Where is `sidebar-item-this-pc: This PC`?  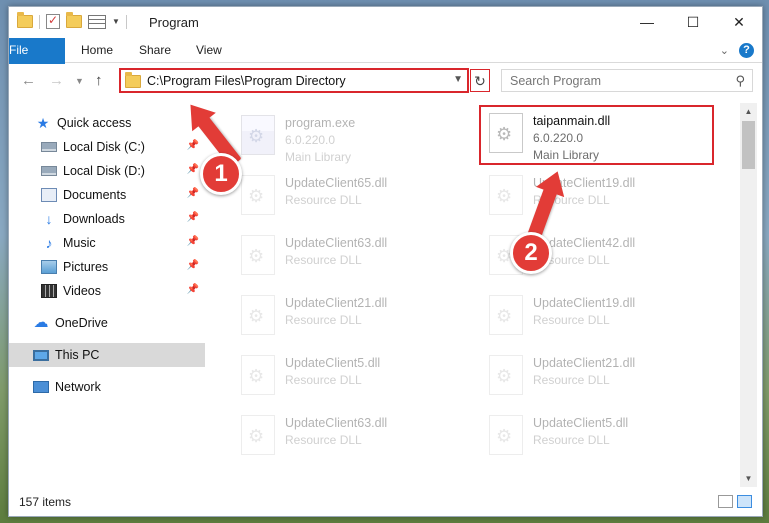 sidebar-item-this-pc: This PC is located at coordinates (107, 355).